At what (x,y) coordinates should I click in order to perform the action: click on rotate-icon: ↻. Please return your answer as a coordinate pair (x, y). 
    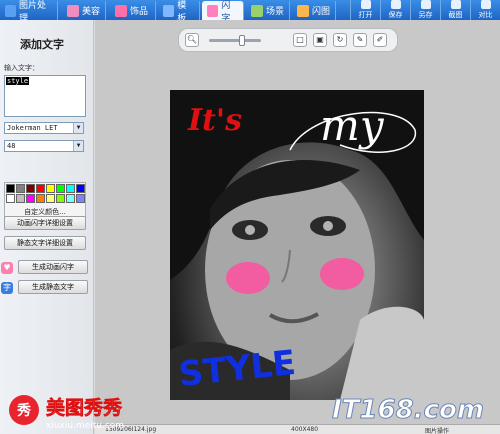
    Looking at the image, I should click on (340, 40).